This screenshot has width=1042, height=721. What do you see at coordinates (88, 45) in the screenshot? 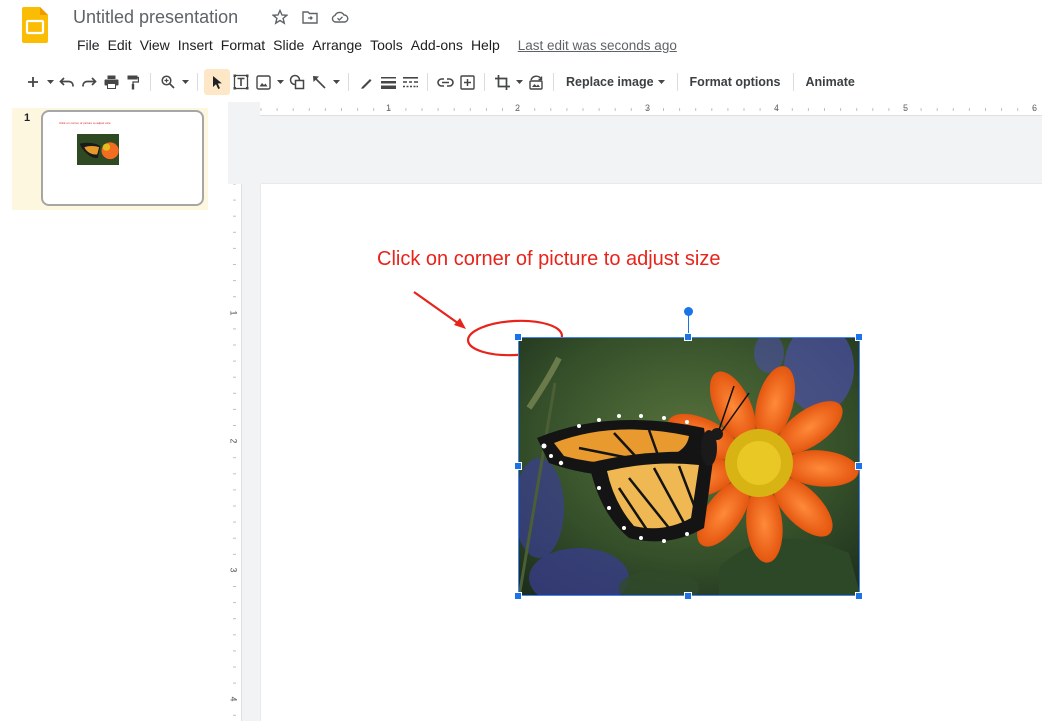
I see `menu-file: File` at bounding box center [88, 45].